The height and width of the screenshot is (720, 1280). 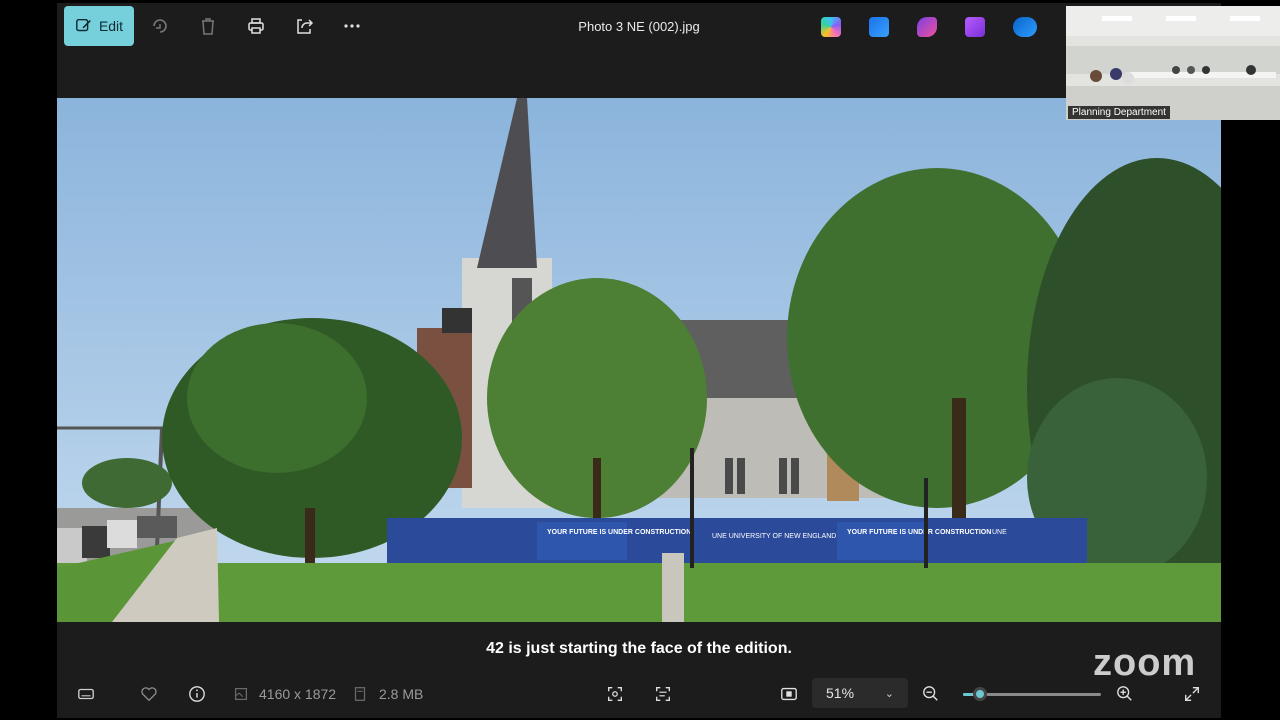 What do you see at coordinates (1025, 27) in the screenshot?
I see `onedrive-icon` at bounding box center [1025, 27].